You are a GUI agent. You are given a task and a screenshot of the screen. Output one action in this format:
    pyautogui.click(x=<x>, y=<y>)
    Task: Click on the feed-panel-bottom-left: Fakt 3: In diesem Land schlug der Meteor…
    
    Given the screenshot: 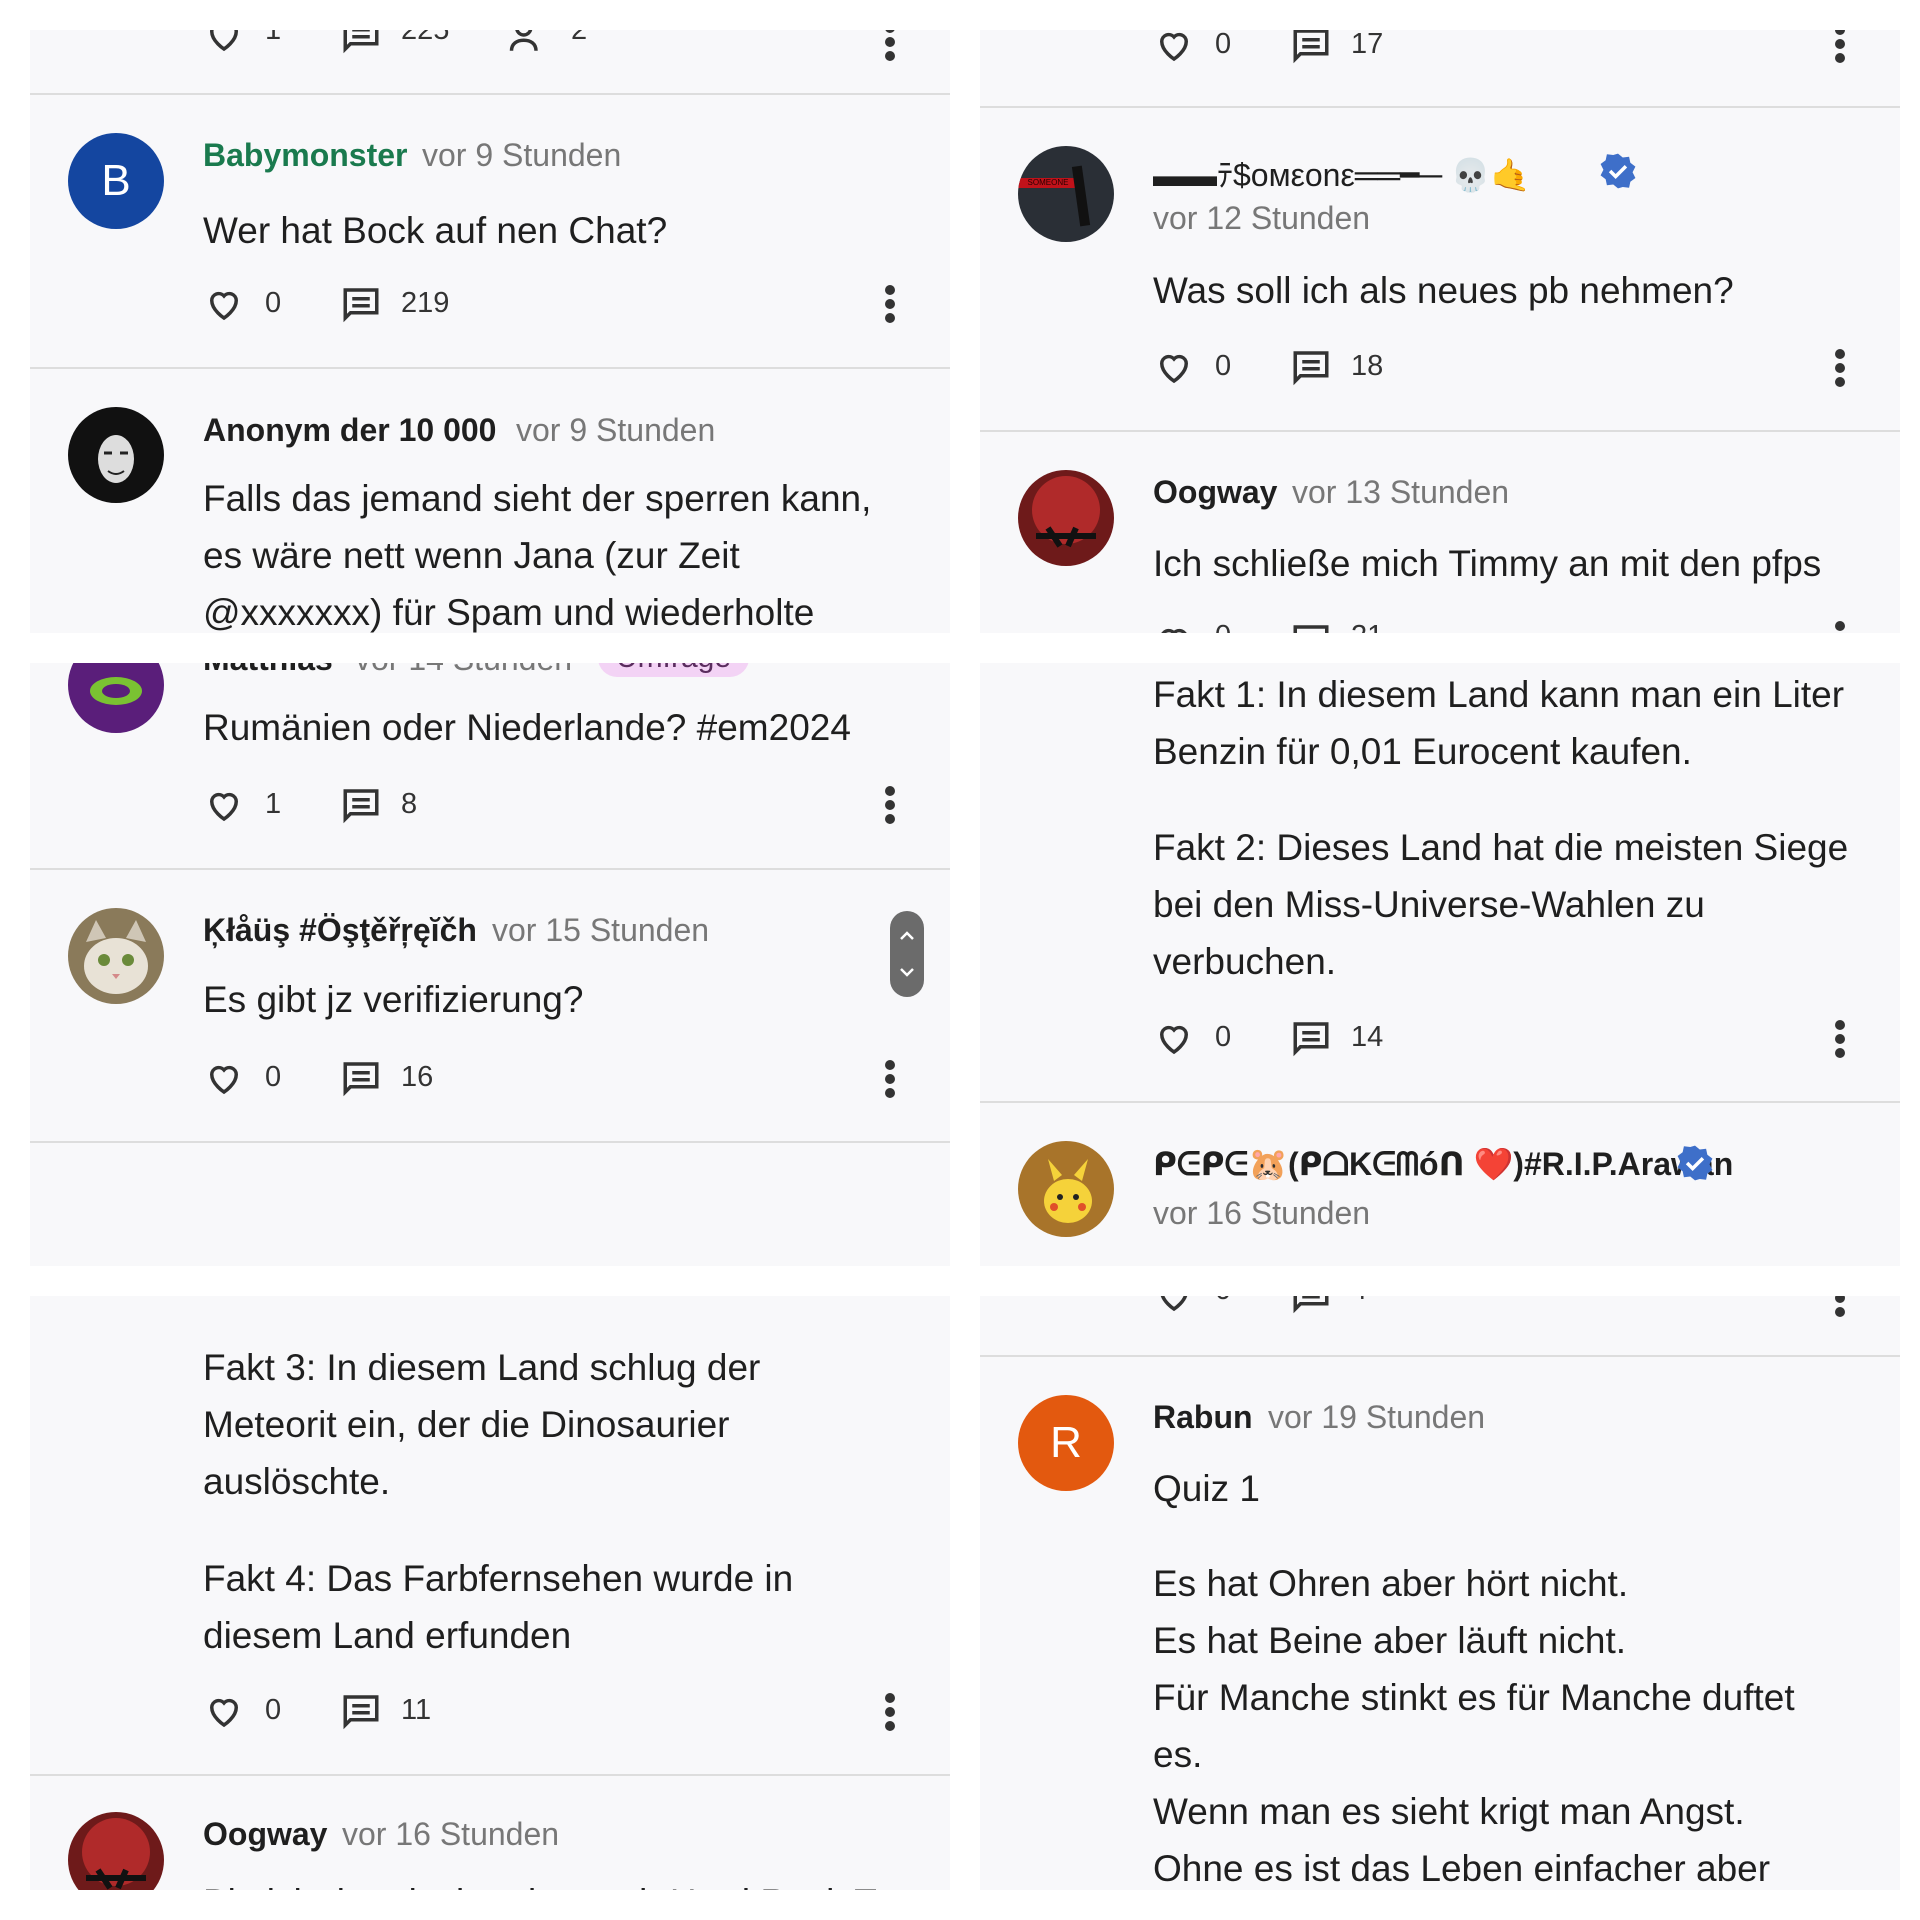 What is the action you would take?
    pyautogui.click(x=490, y=1593)
    